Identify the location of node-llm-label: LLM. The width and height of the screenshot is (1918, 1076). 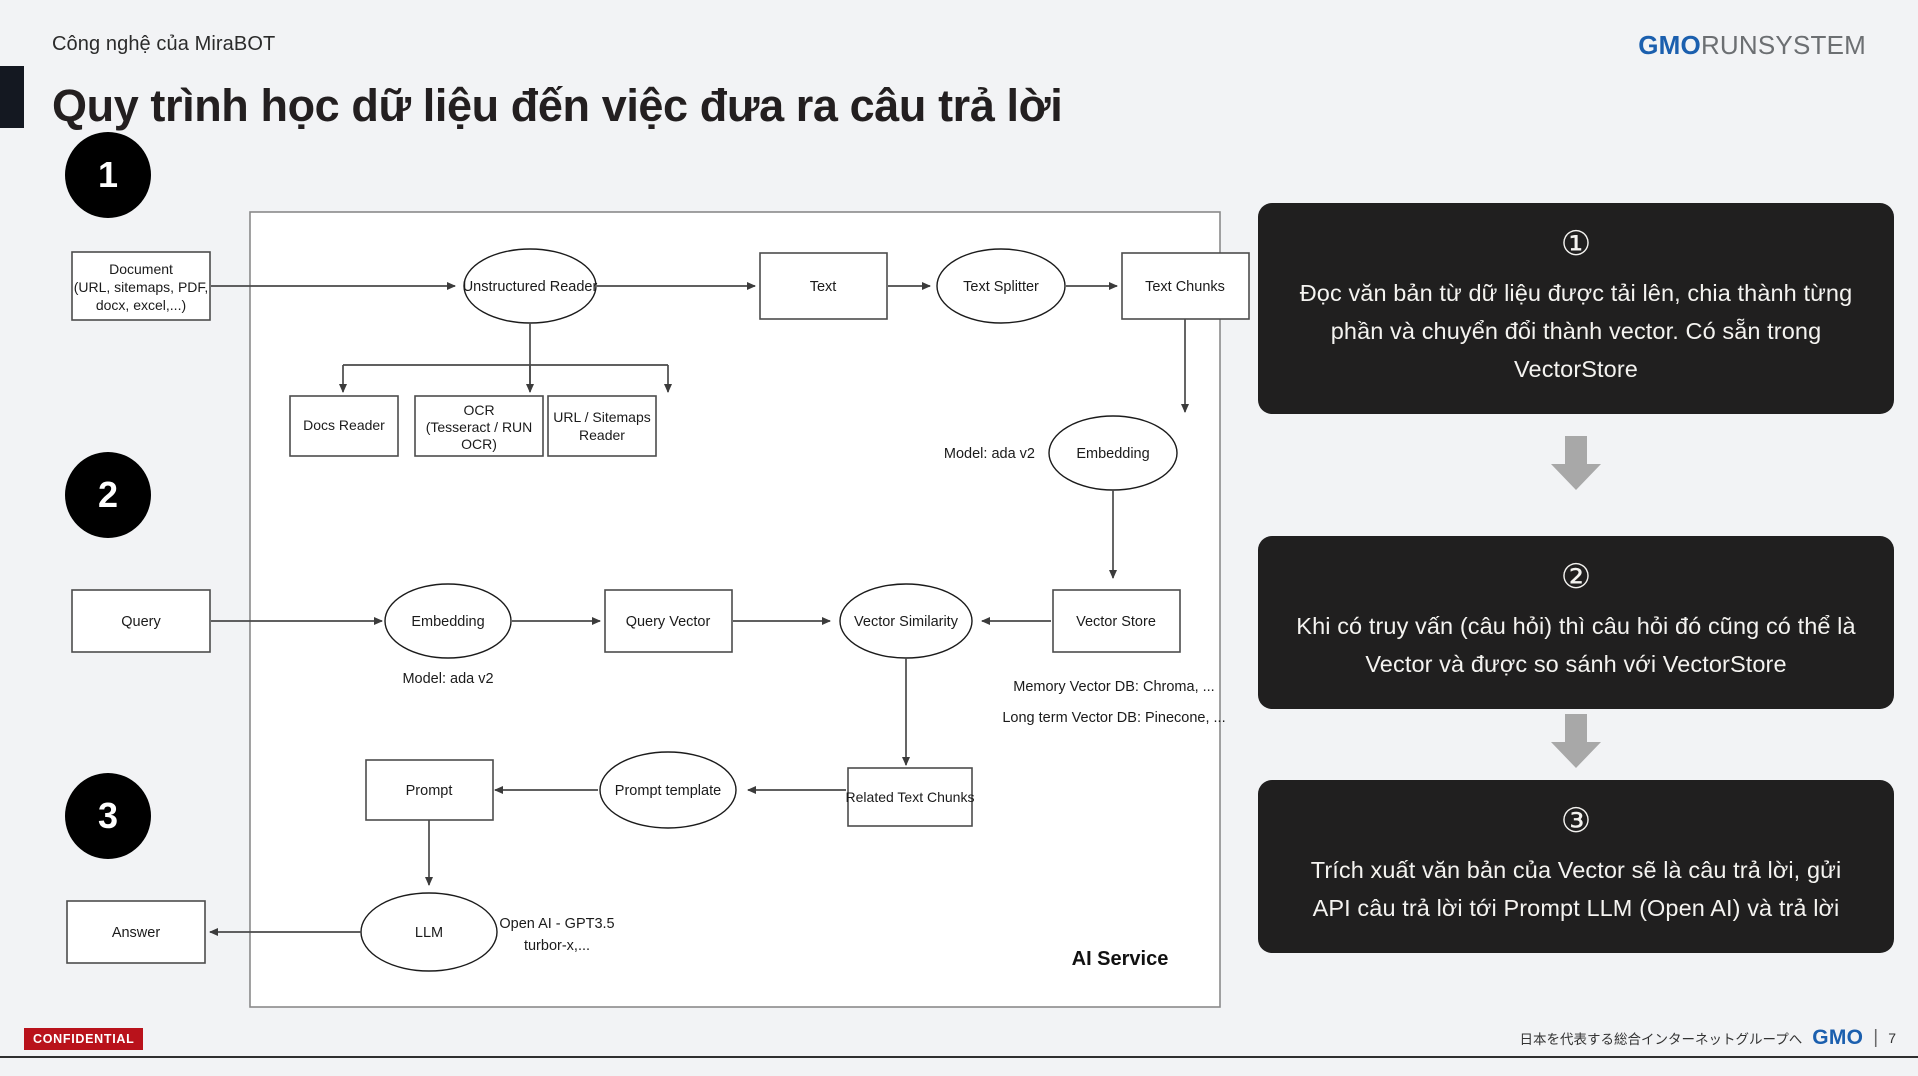
(429, 933).